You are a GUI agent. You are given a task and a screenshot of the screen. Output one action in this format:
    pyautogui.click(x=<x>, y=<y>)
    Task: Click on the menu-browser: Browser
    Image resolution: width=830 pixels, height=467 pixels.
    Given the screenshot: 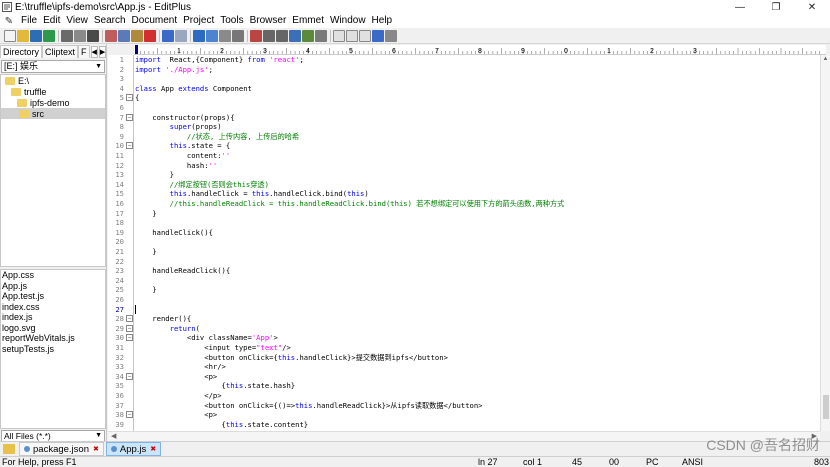 What is the action you would take?
    pyautogui.click(x=268, y=21)
    